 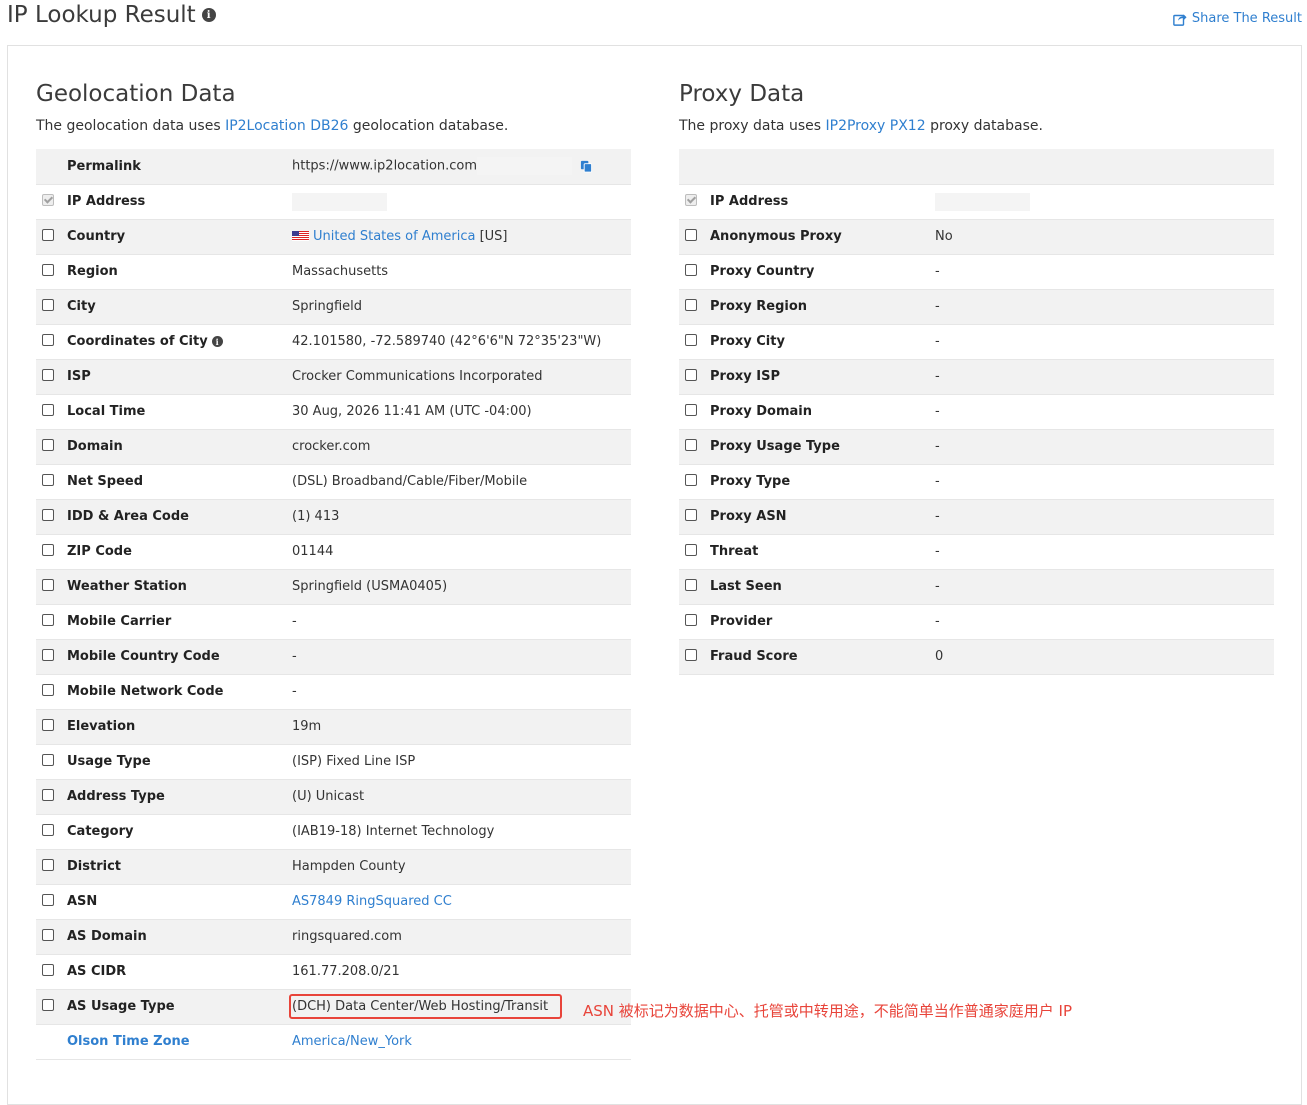 What do you see at coordinates (48, 269) in the screenshot?
I see `region-checkbox` at bounding box center [48, 269].